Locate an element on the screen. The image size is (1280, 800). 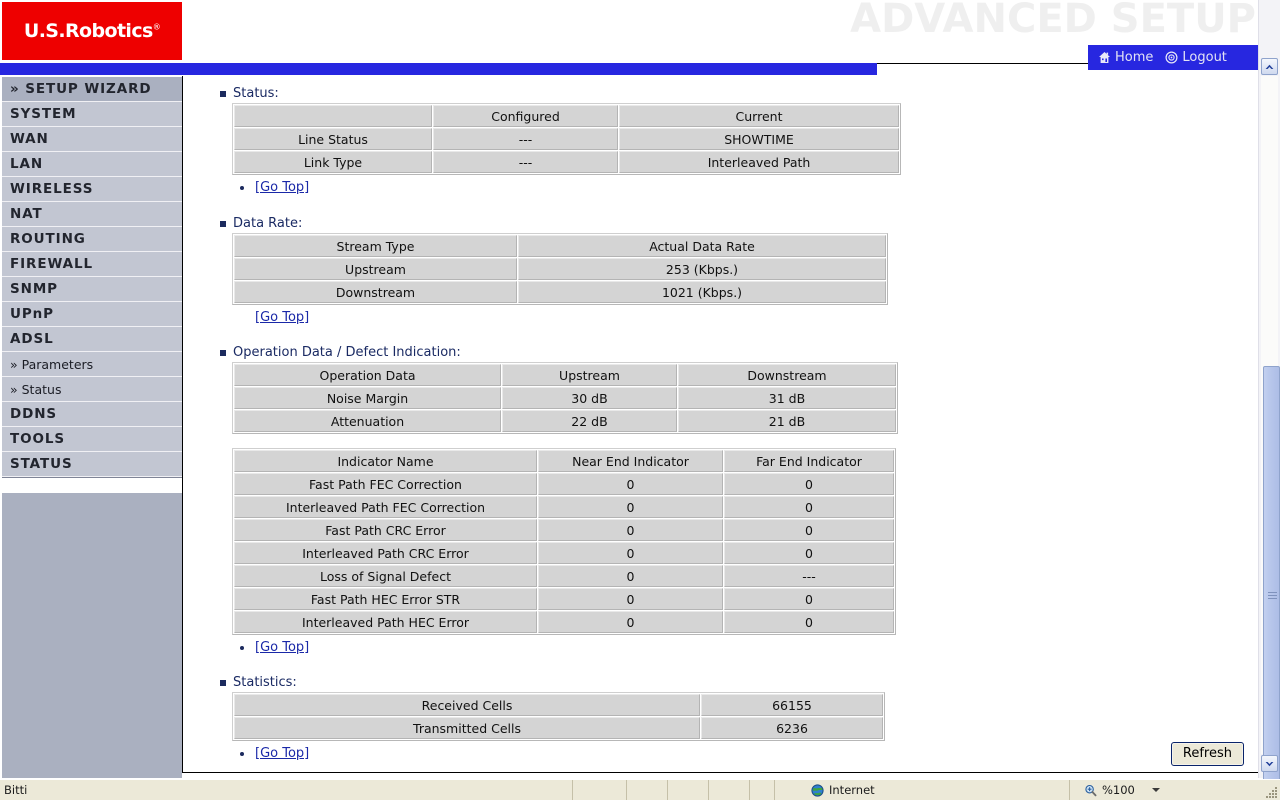
table-row: Fast Path CRC Error 0 0 is located at coordinates (564, 530).